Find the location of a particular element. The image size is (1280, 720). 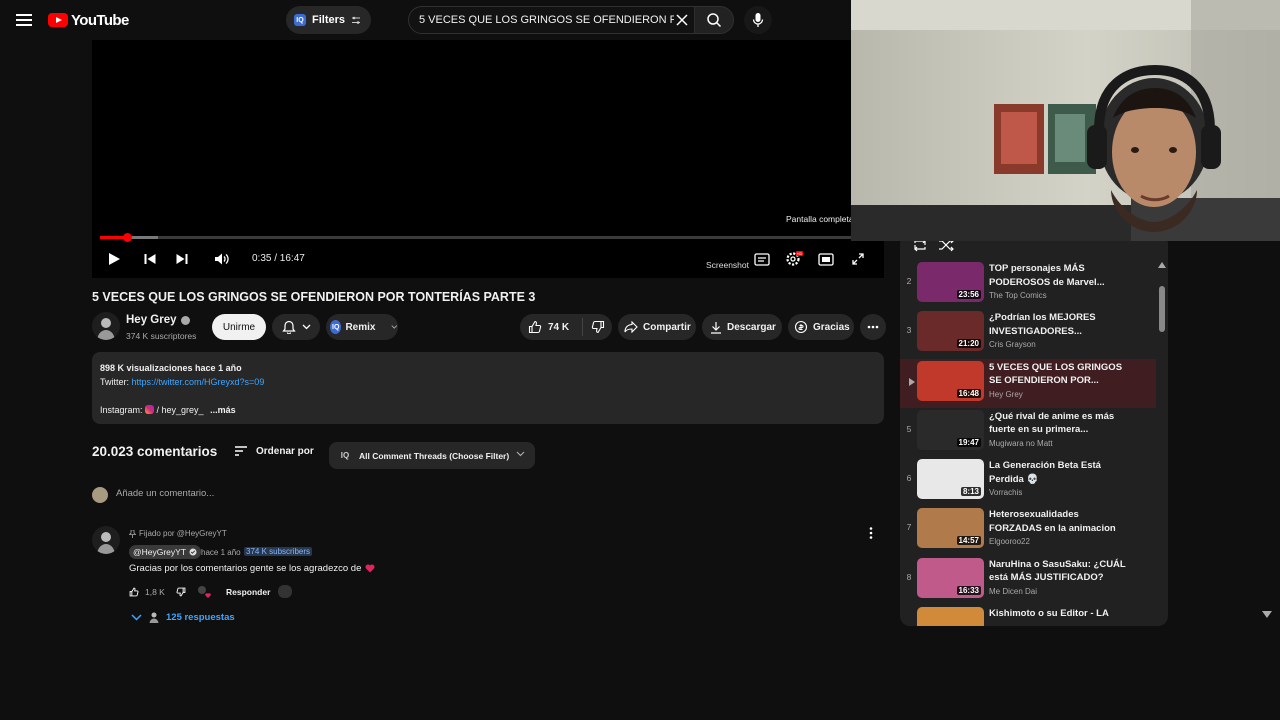

playlist-item: Kishimoto o su Editor - LA is located at coordinates (1034, 615).